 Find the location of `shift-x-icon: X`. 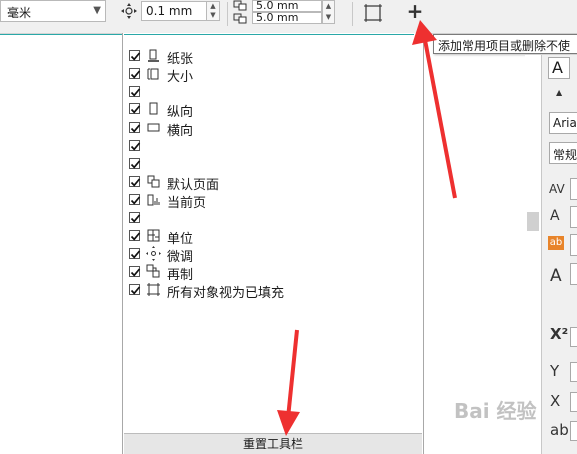

shift-x-icon: X is located at coordinates (555, 401).